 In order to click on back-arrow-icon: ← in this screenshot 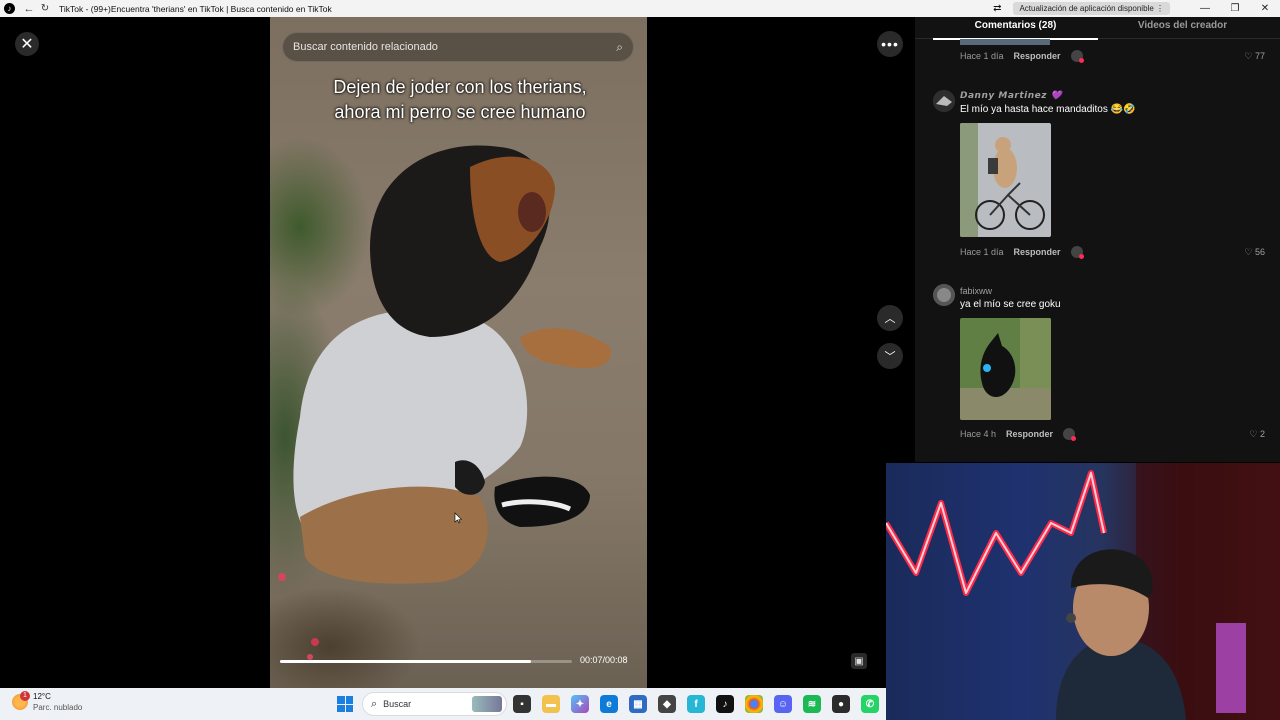, I will do `click(29, 9)`.